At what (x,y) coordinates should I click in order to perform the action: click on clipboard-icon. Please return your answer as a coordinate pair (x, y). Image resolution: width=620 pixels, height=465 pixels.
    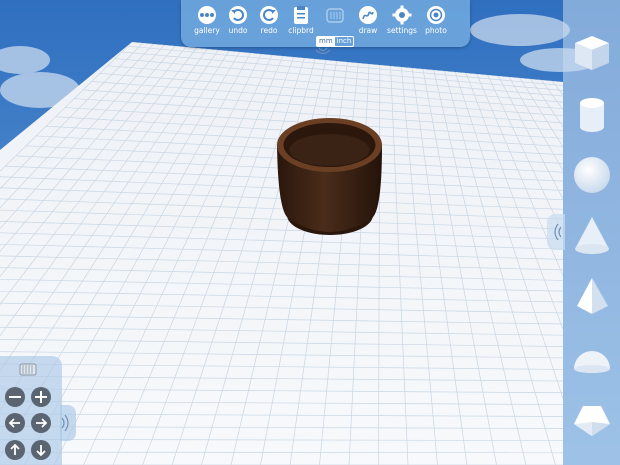
    Looking at the image, I should click on (301, 15).